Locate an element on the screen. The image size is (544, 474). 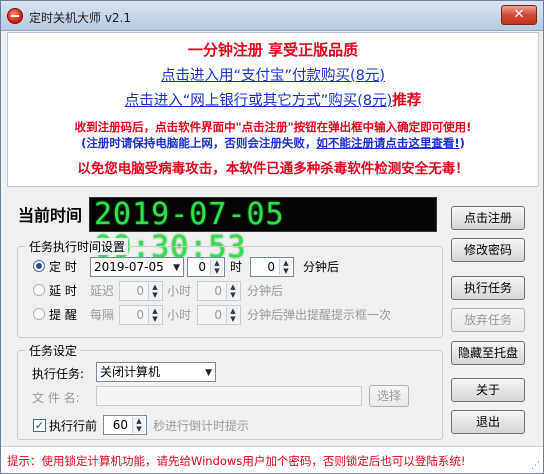
delay-minutes-stepper: 0 ▲ ▼ is located at coordinates (219, 291).